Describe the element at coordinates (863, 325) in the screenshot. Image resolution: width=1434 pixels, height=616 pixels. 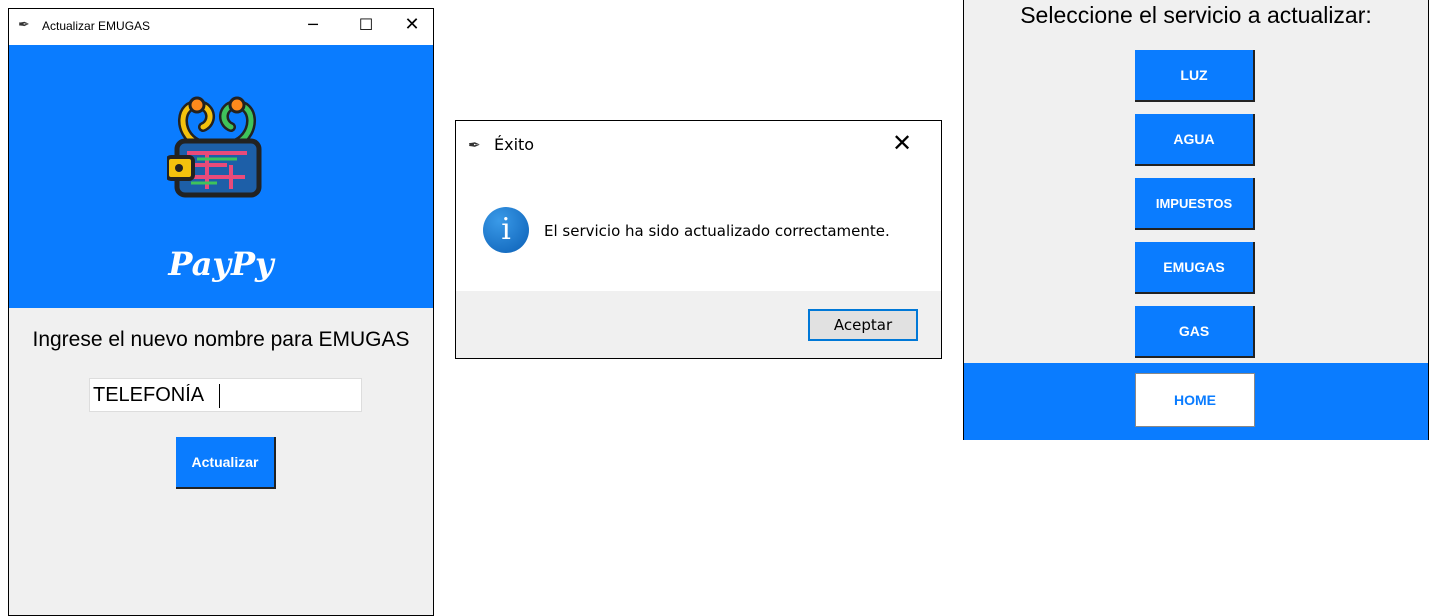
I see `accept-button: Aceptar` at that location.